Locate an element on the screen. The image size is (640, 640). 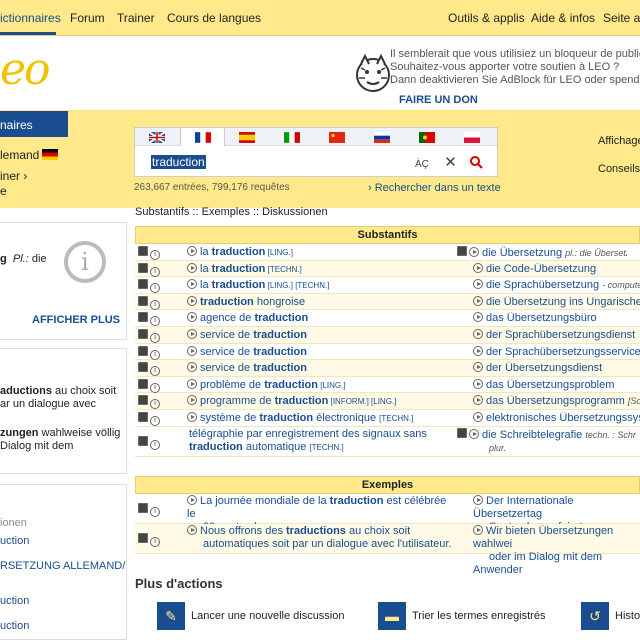
nav-dictionnaires: ictionnaires is located at coordinates (30, 18).